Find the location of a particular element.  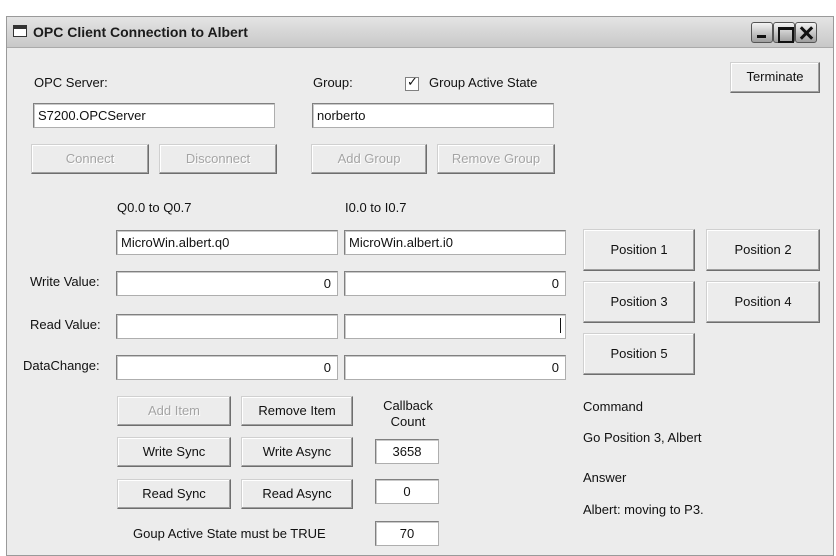

command-label: Command is located at coordinates (613, 406).